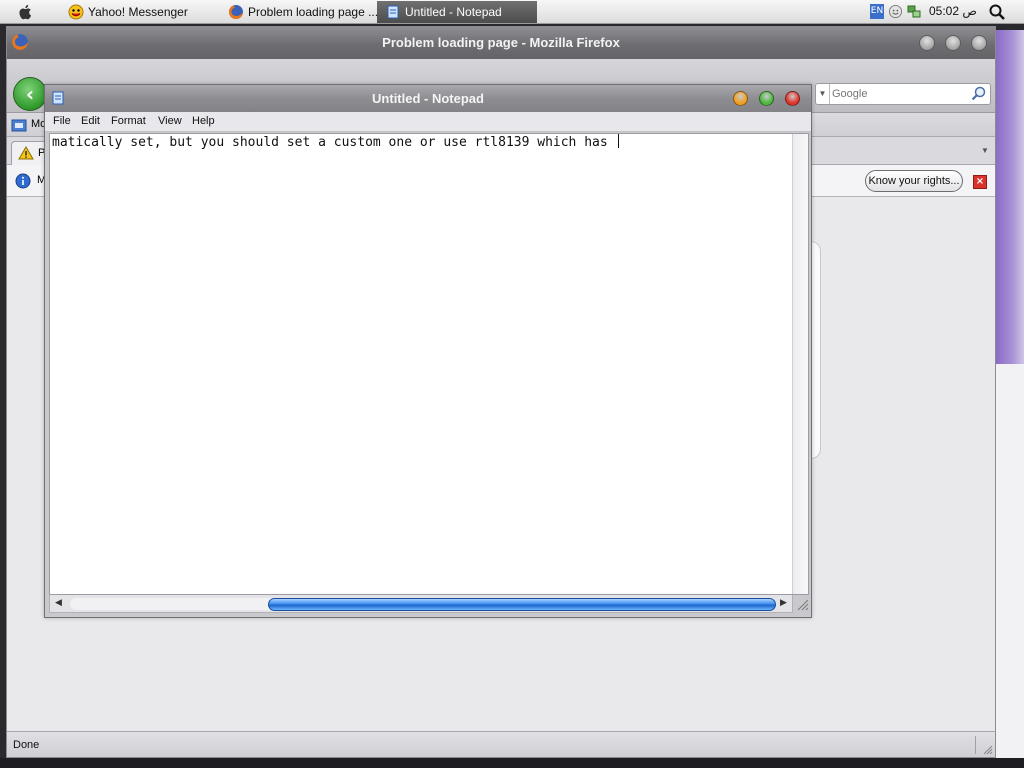 The width and height of the screenshot is (1024, 768). I want to click on back-button: ‹, so click(30, 94).